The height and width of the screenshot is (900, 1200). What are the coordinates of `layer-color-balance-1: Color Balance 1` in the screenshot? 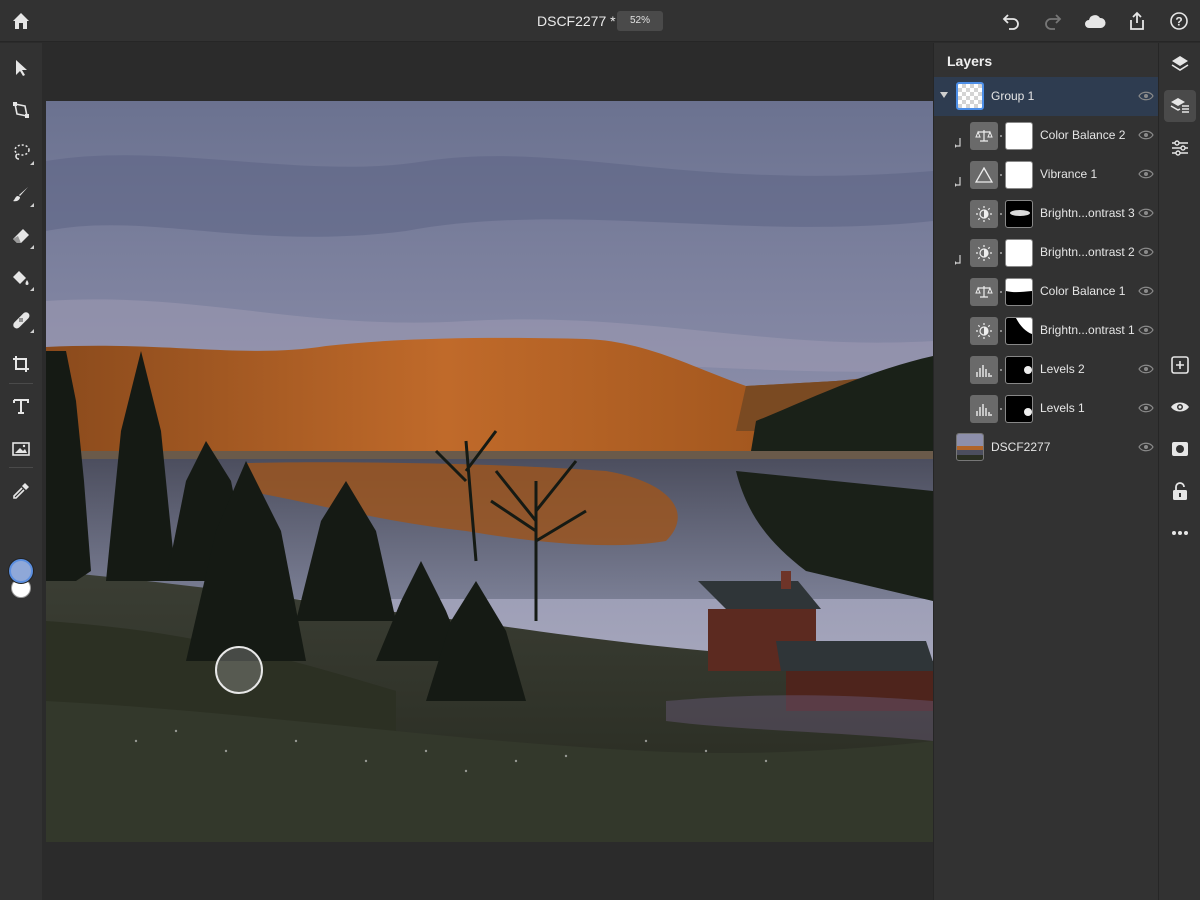 It's located at (1046, 291).